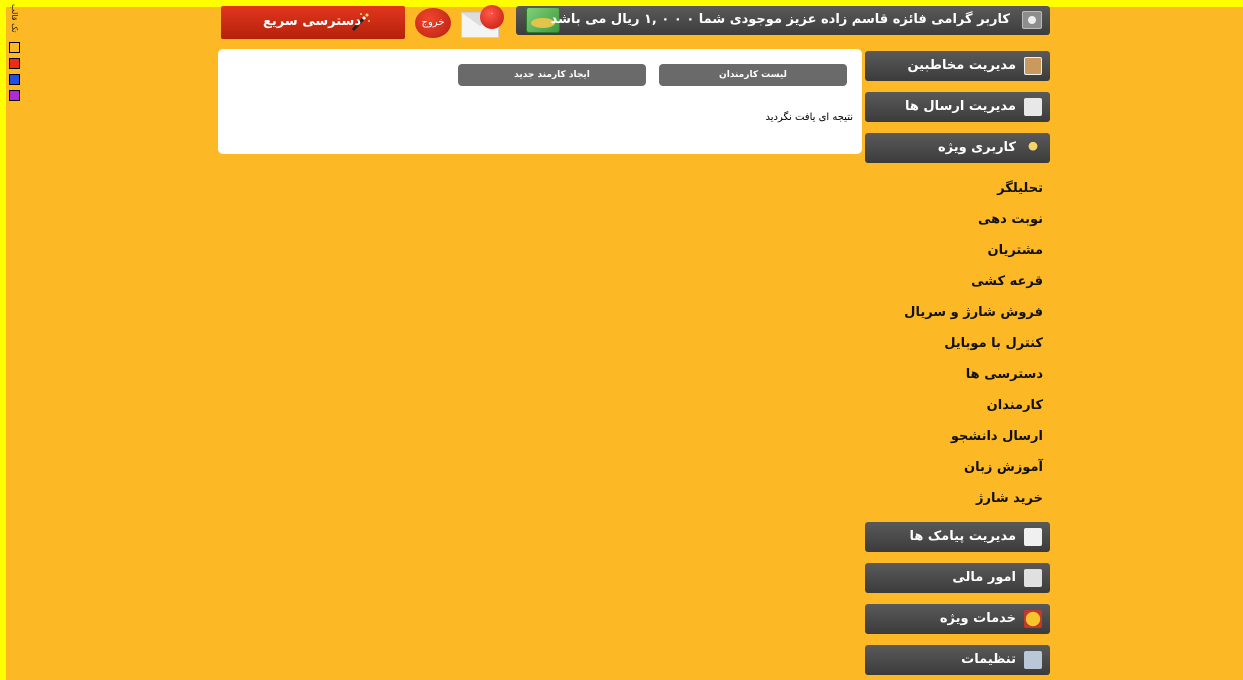 This screenshot has height=680, width=1243. Describe the element at coordinates (1015, 250) in the screenshot. I see `sub-item-customers: مشتریان` at that location.